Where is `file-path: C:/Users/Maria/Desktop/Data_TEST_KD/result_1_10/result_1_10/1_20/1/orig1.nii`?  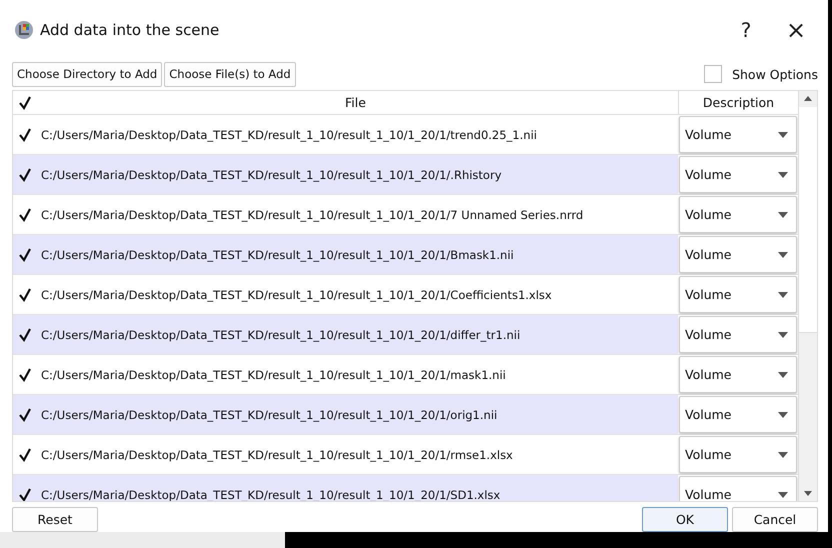 file-path: C:/Users/Maria/Desktop/Data_TEST_KD/result_1_10/result_1_10/1_20/1/orig1.nii is located at coordinates (269, 415).